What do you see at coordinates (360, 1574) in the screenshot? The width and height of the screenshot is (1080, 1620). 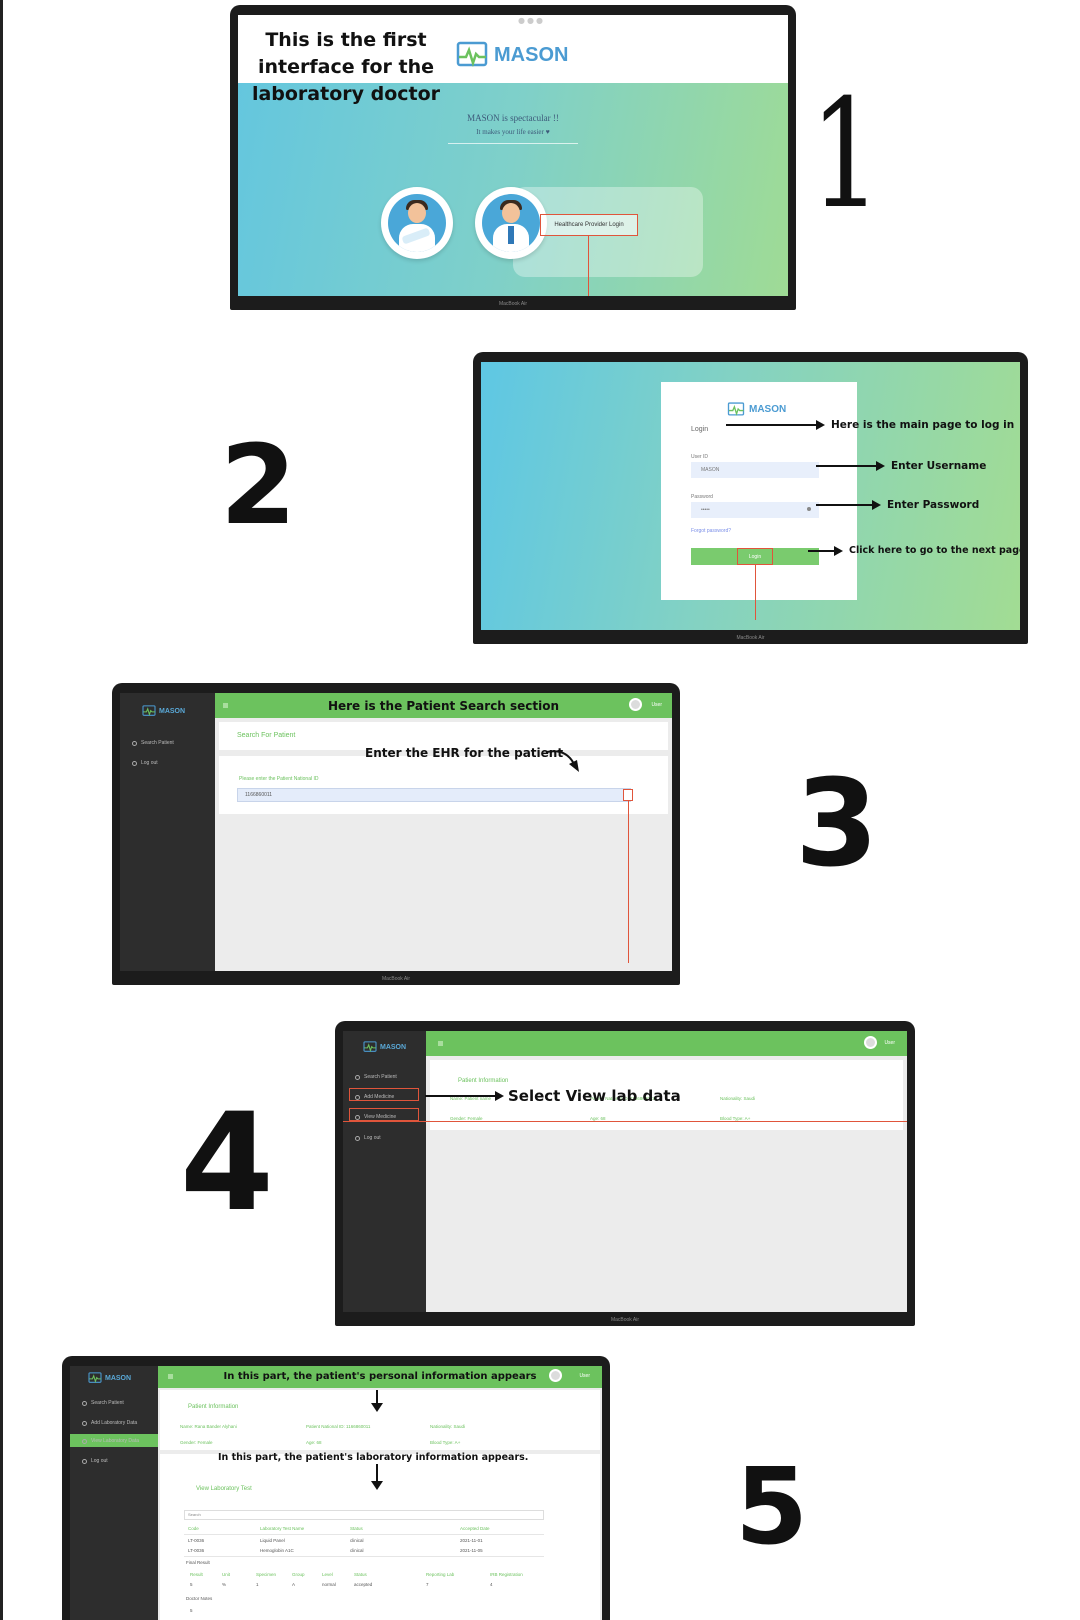 I see `sub-header-status: Status` at bounding box center [360, 1574].